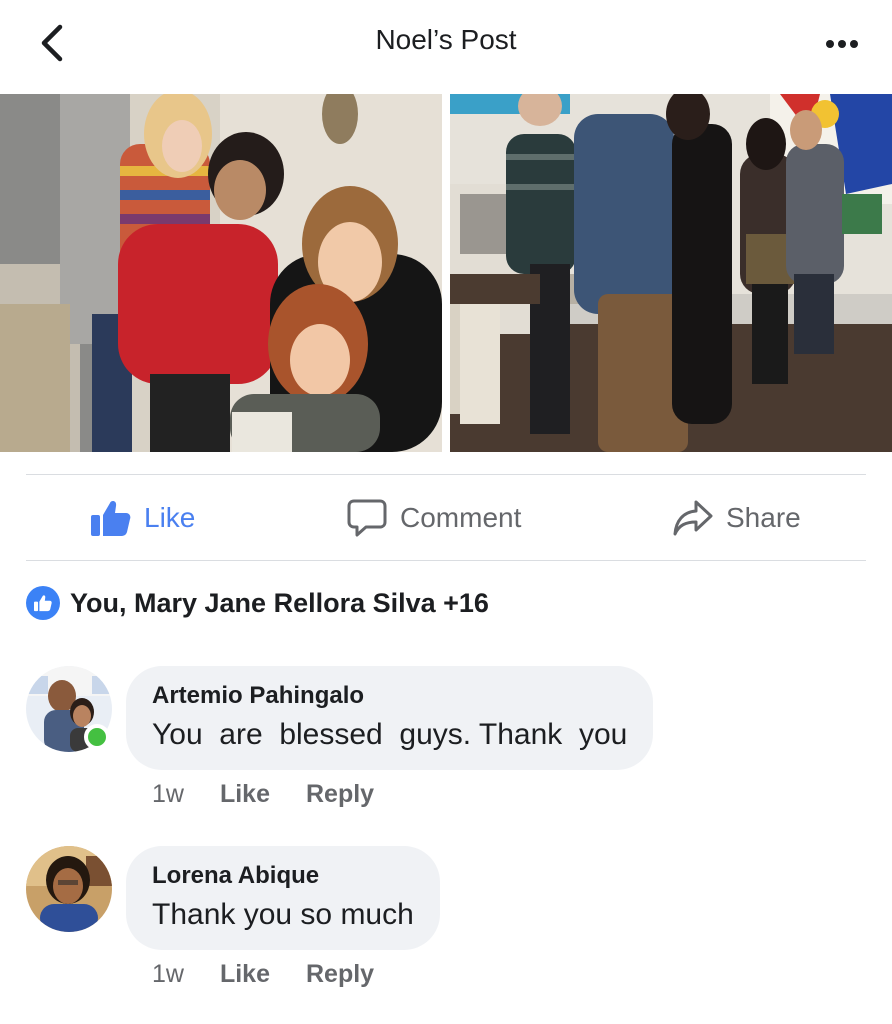 This screenshot has width=892, height=1024. Describe the element at coordinates (446, 474) in the screenshot. I see `divider-top` at that location.